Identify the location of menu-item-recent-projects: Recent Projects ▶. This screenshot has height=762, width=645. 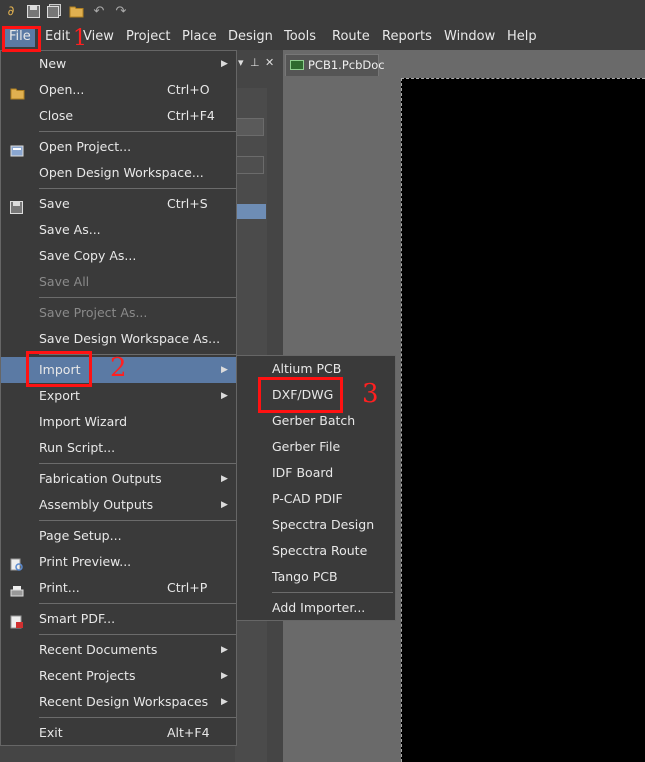
(118, 676).